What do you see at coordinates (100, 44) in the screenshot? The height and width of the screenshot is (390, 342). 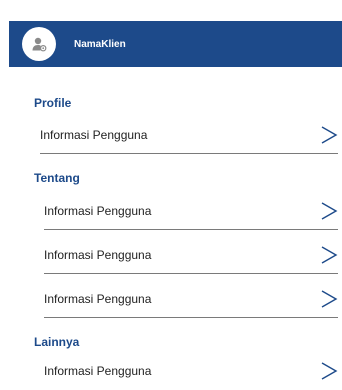 I see `client-name: NamaKlien` at bounding box center [100, 44].